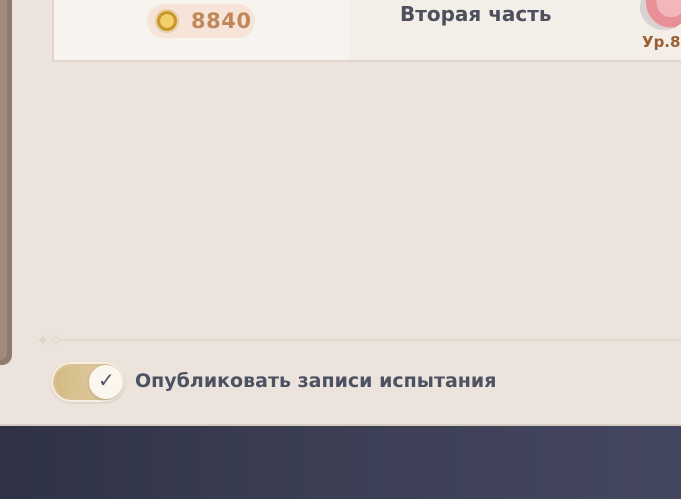 The image size is (681, 499). Describe the element at coordinates (340, 462) in the screenshot. I see `background-footer` at that location.